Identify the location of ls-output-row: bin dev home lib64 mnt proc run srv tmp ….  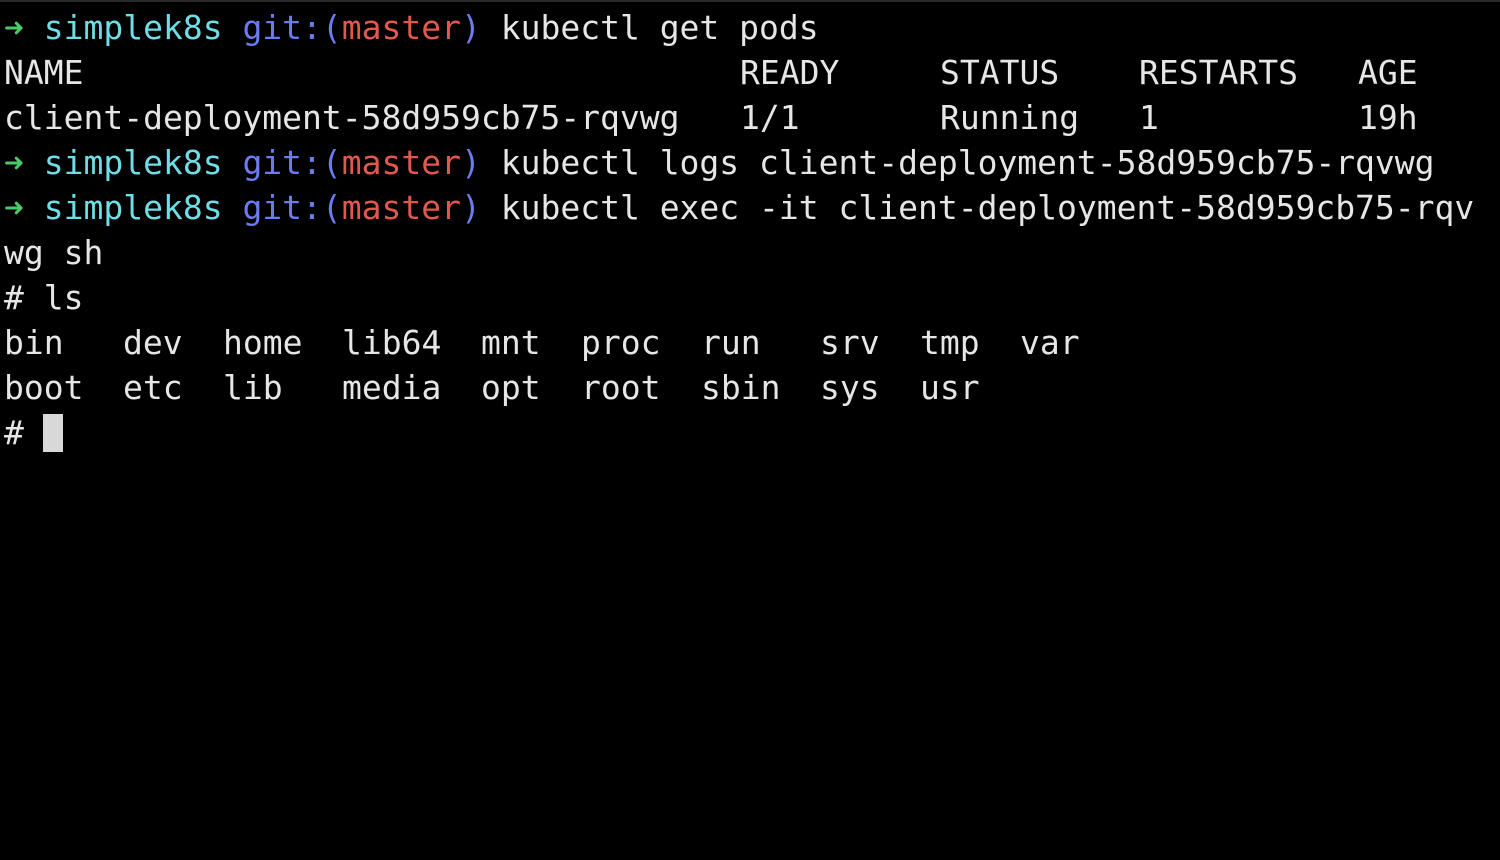
(542, 342).